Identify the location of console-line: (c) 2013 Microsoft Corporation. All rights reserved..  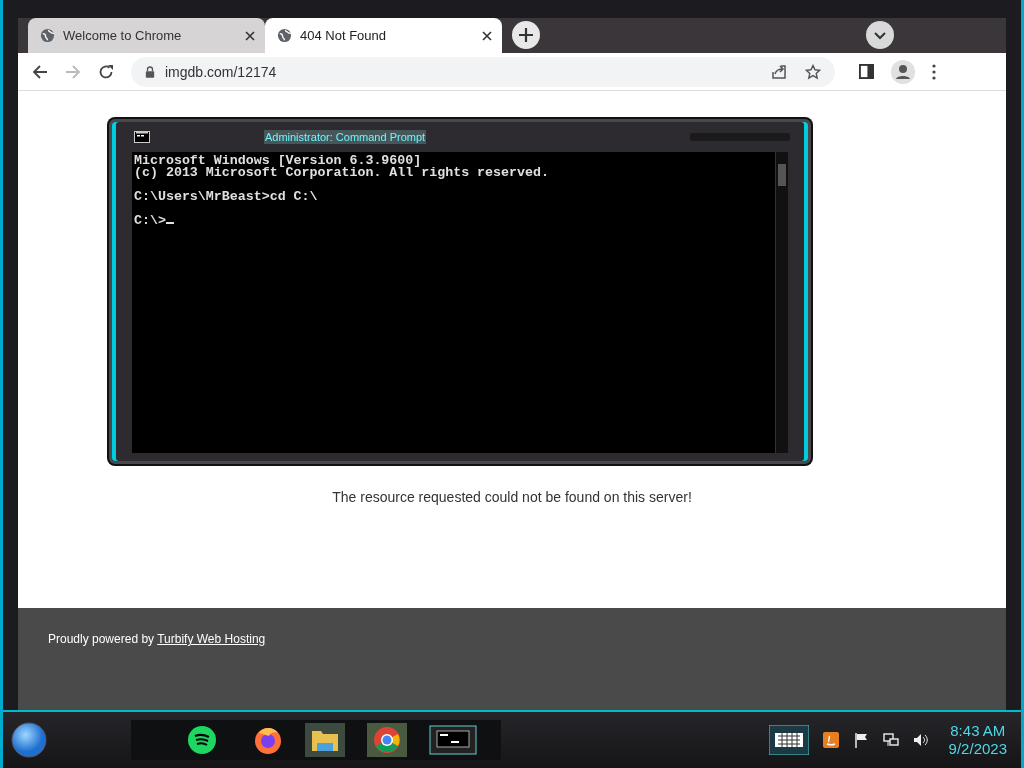
(342, 173).